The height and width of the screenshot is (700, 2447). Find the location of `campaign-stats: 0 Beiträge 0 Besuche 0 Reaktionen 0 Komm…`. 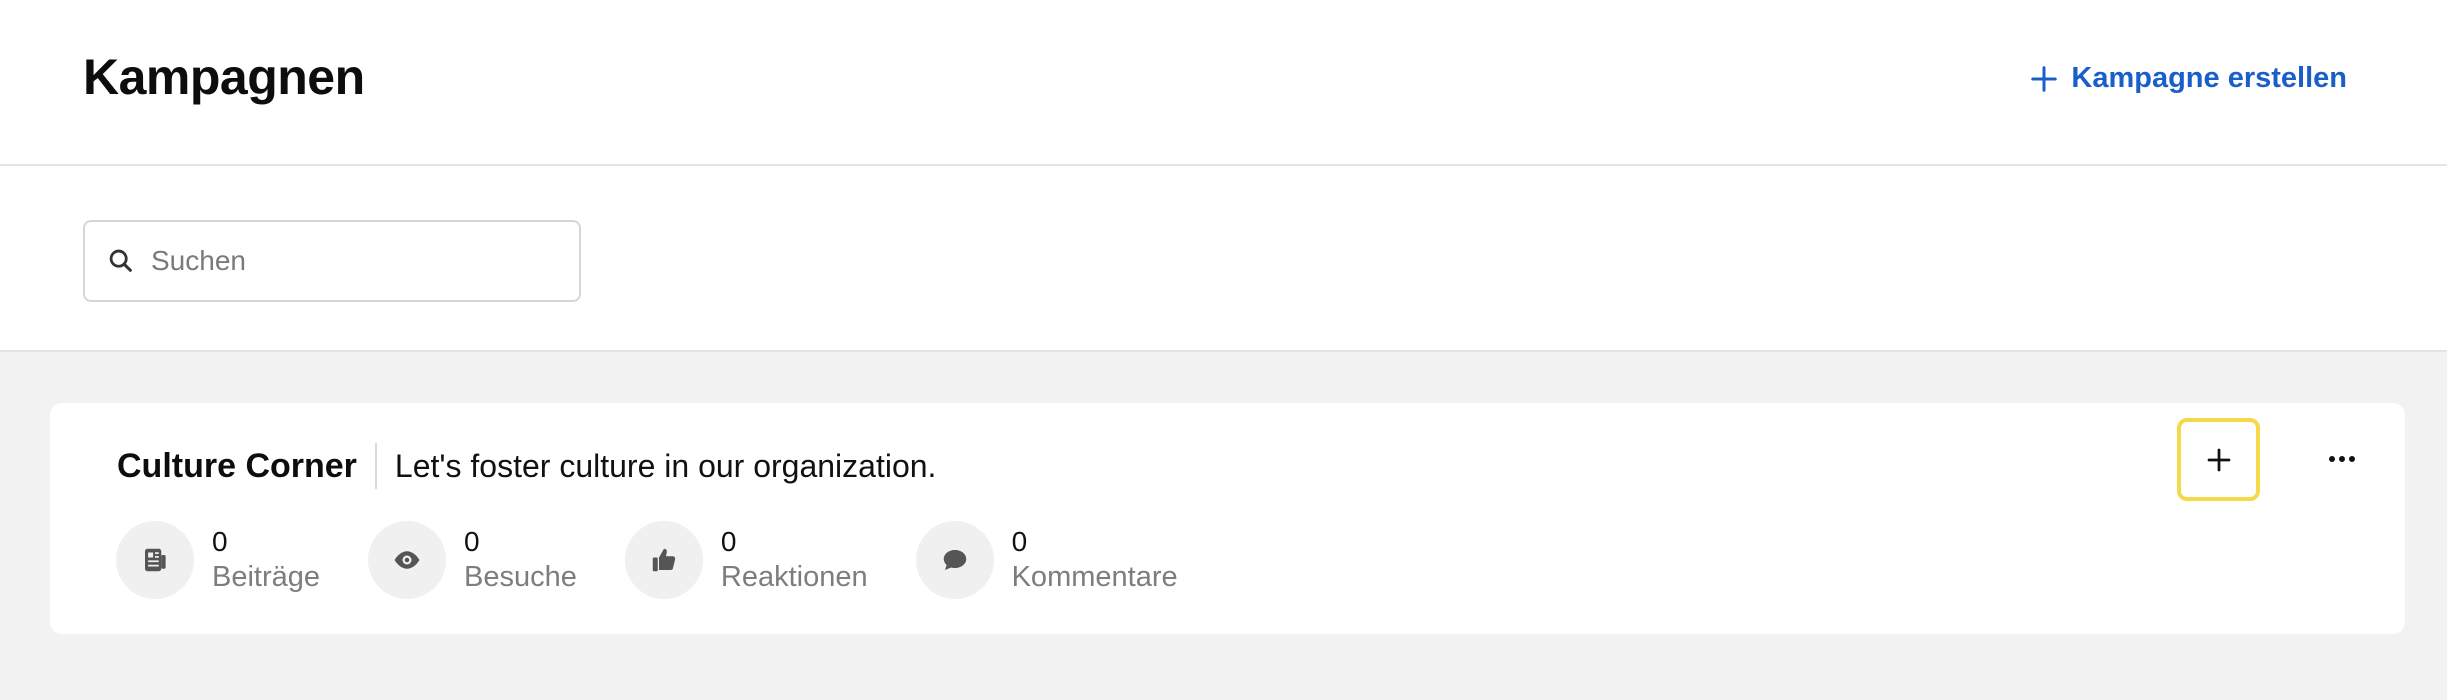

campaign-stats: 0 Beiträge 0 Besuche 0 Reaktionen 0 Komm… is located at coordinates (671, 560).